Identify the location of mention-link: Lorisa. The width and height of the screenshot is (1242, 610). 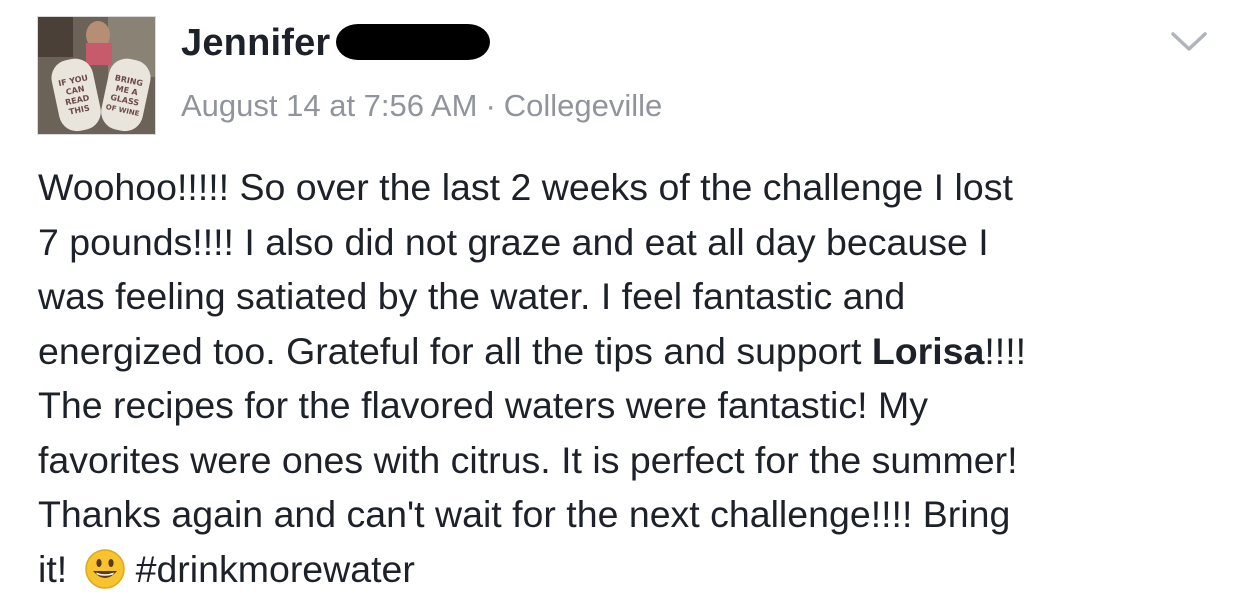
(928, 351).